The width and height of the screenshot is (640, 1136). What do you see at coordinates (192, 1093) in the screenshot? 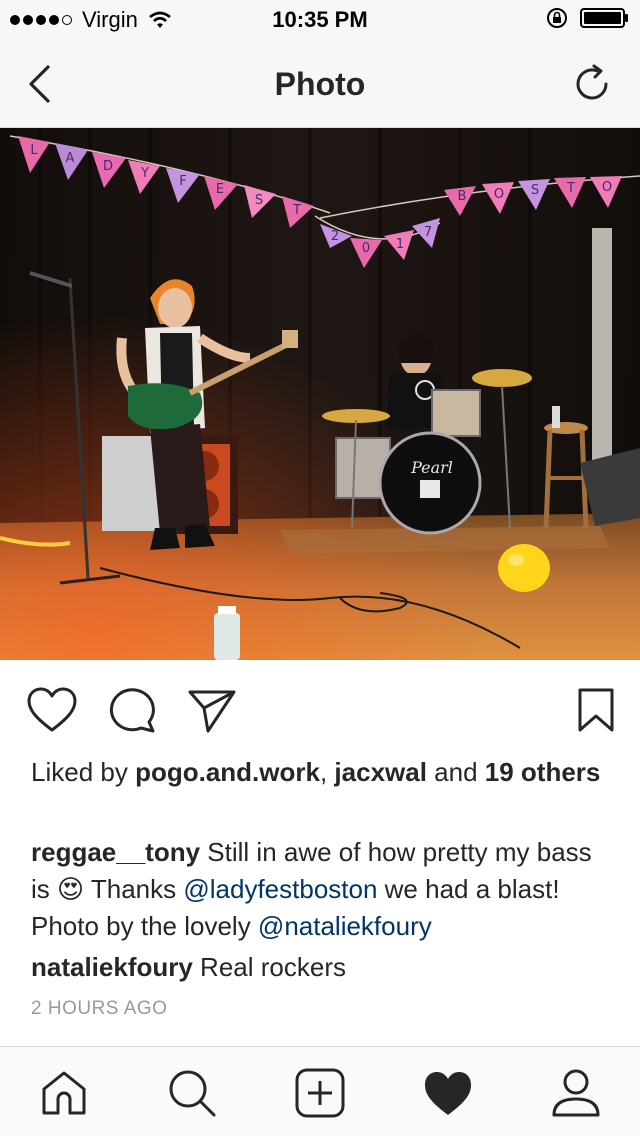
I see `search-icon` at bounding box center [192, 1093].